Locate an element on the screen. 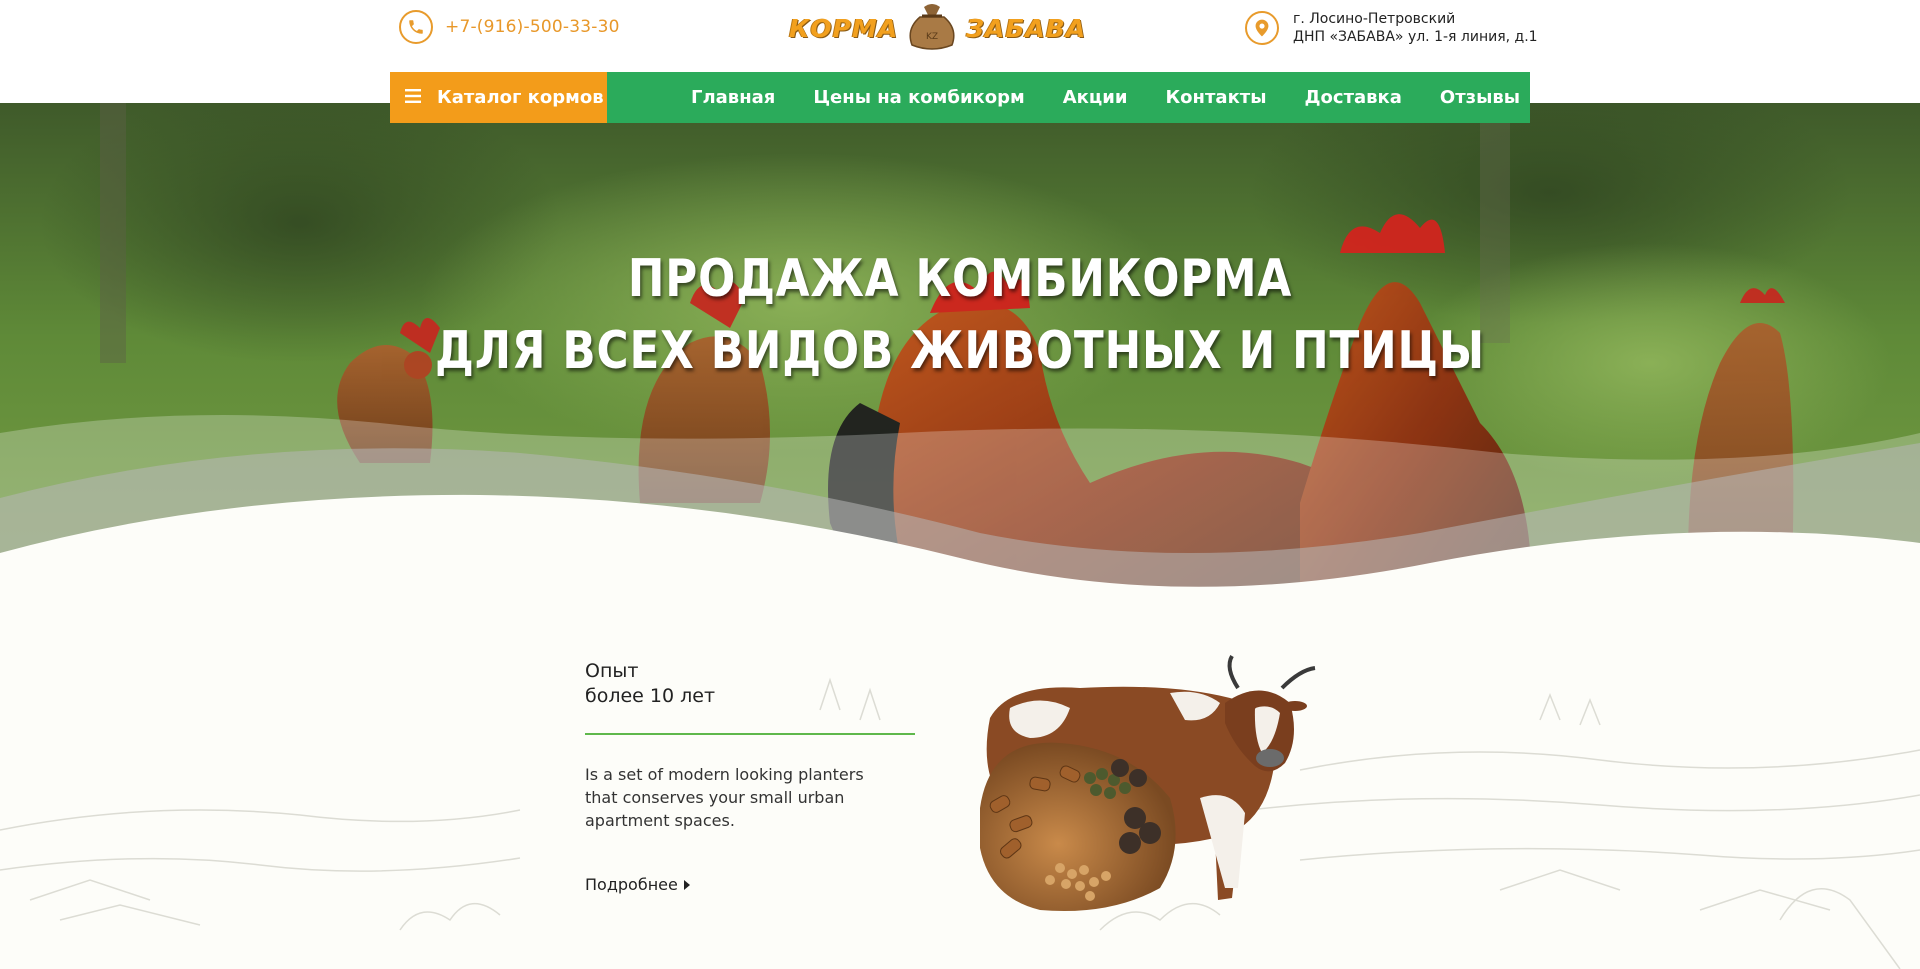 The width and height of the screenshot is (1920, 969). nav-item-prices: Цены на комбикорм is located at coordinates (918, 97).